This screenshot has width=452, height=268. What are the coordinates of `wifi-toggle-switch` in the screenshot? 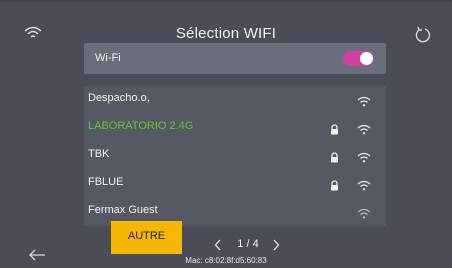 It's located at (358, 58).